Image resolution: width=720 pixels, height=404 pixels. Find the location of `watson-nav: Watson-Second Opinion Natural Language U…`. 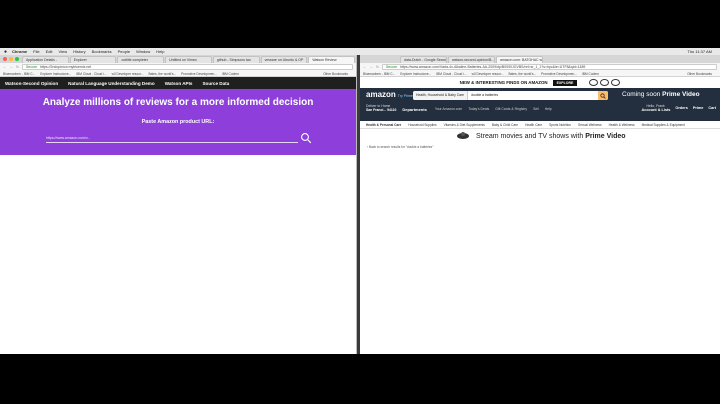

watson-nav: Watson-Second Opinion Natural Language U… is located at coordinates (178, 83).